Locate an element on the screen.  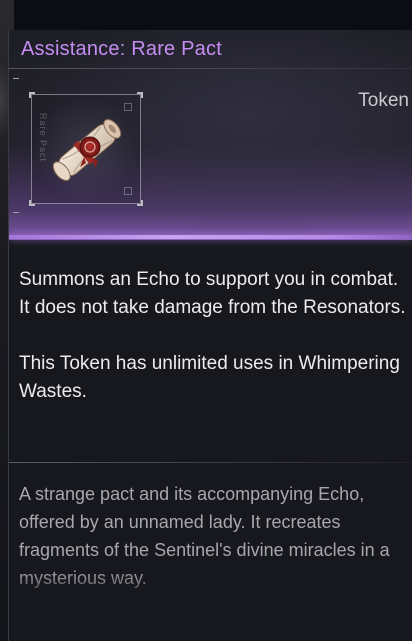
rarity-accent-line is located at coordinates (210, 237).